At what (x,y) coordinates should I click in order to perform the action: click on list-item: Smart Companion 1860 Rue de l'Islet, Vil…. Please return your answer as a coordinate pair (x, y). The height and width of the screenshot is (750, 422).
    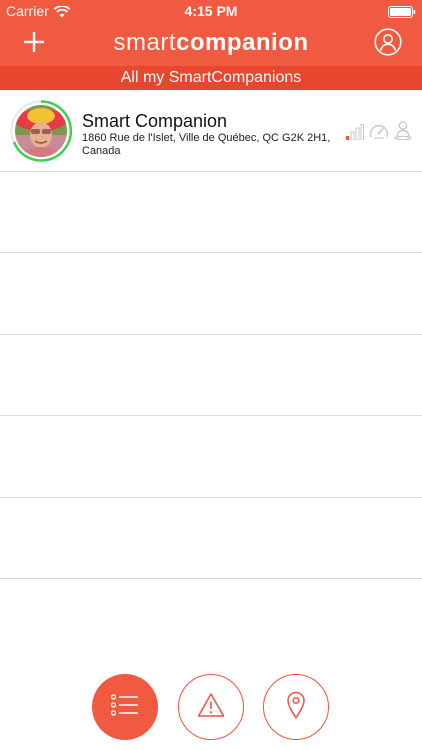
    Looking at the image, I should click on (211, 131).